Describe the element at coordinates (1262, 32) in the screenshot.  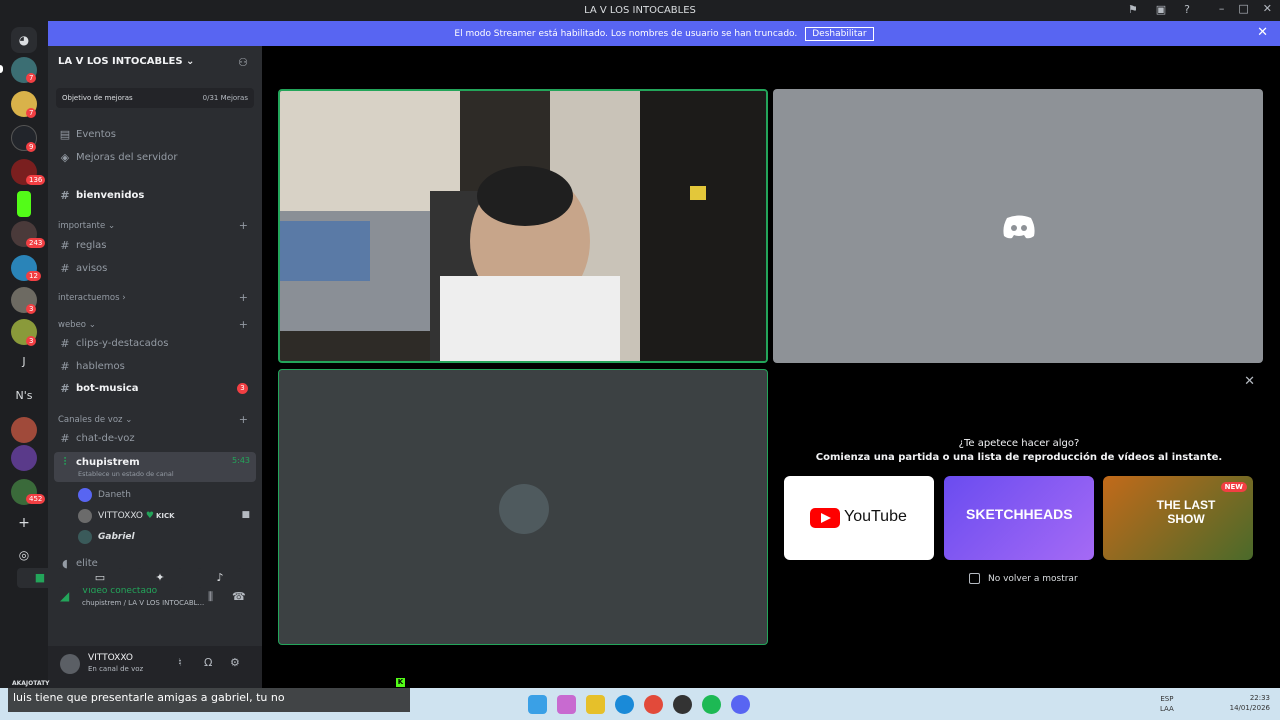
I see `close-banner-icon: ✕` at that location.